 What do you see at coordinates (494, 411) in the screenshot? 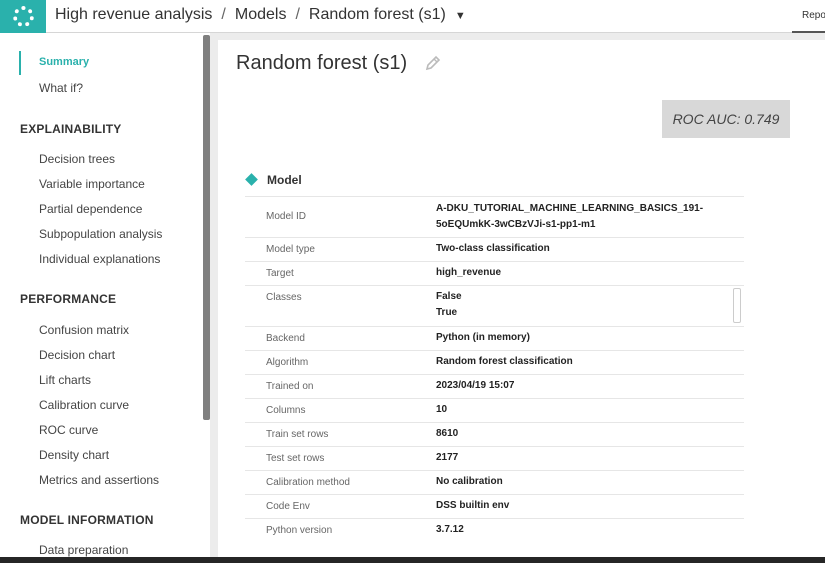
I see `table-row: Columns 10` at bounding box center [494, 411].